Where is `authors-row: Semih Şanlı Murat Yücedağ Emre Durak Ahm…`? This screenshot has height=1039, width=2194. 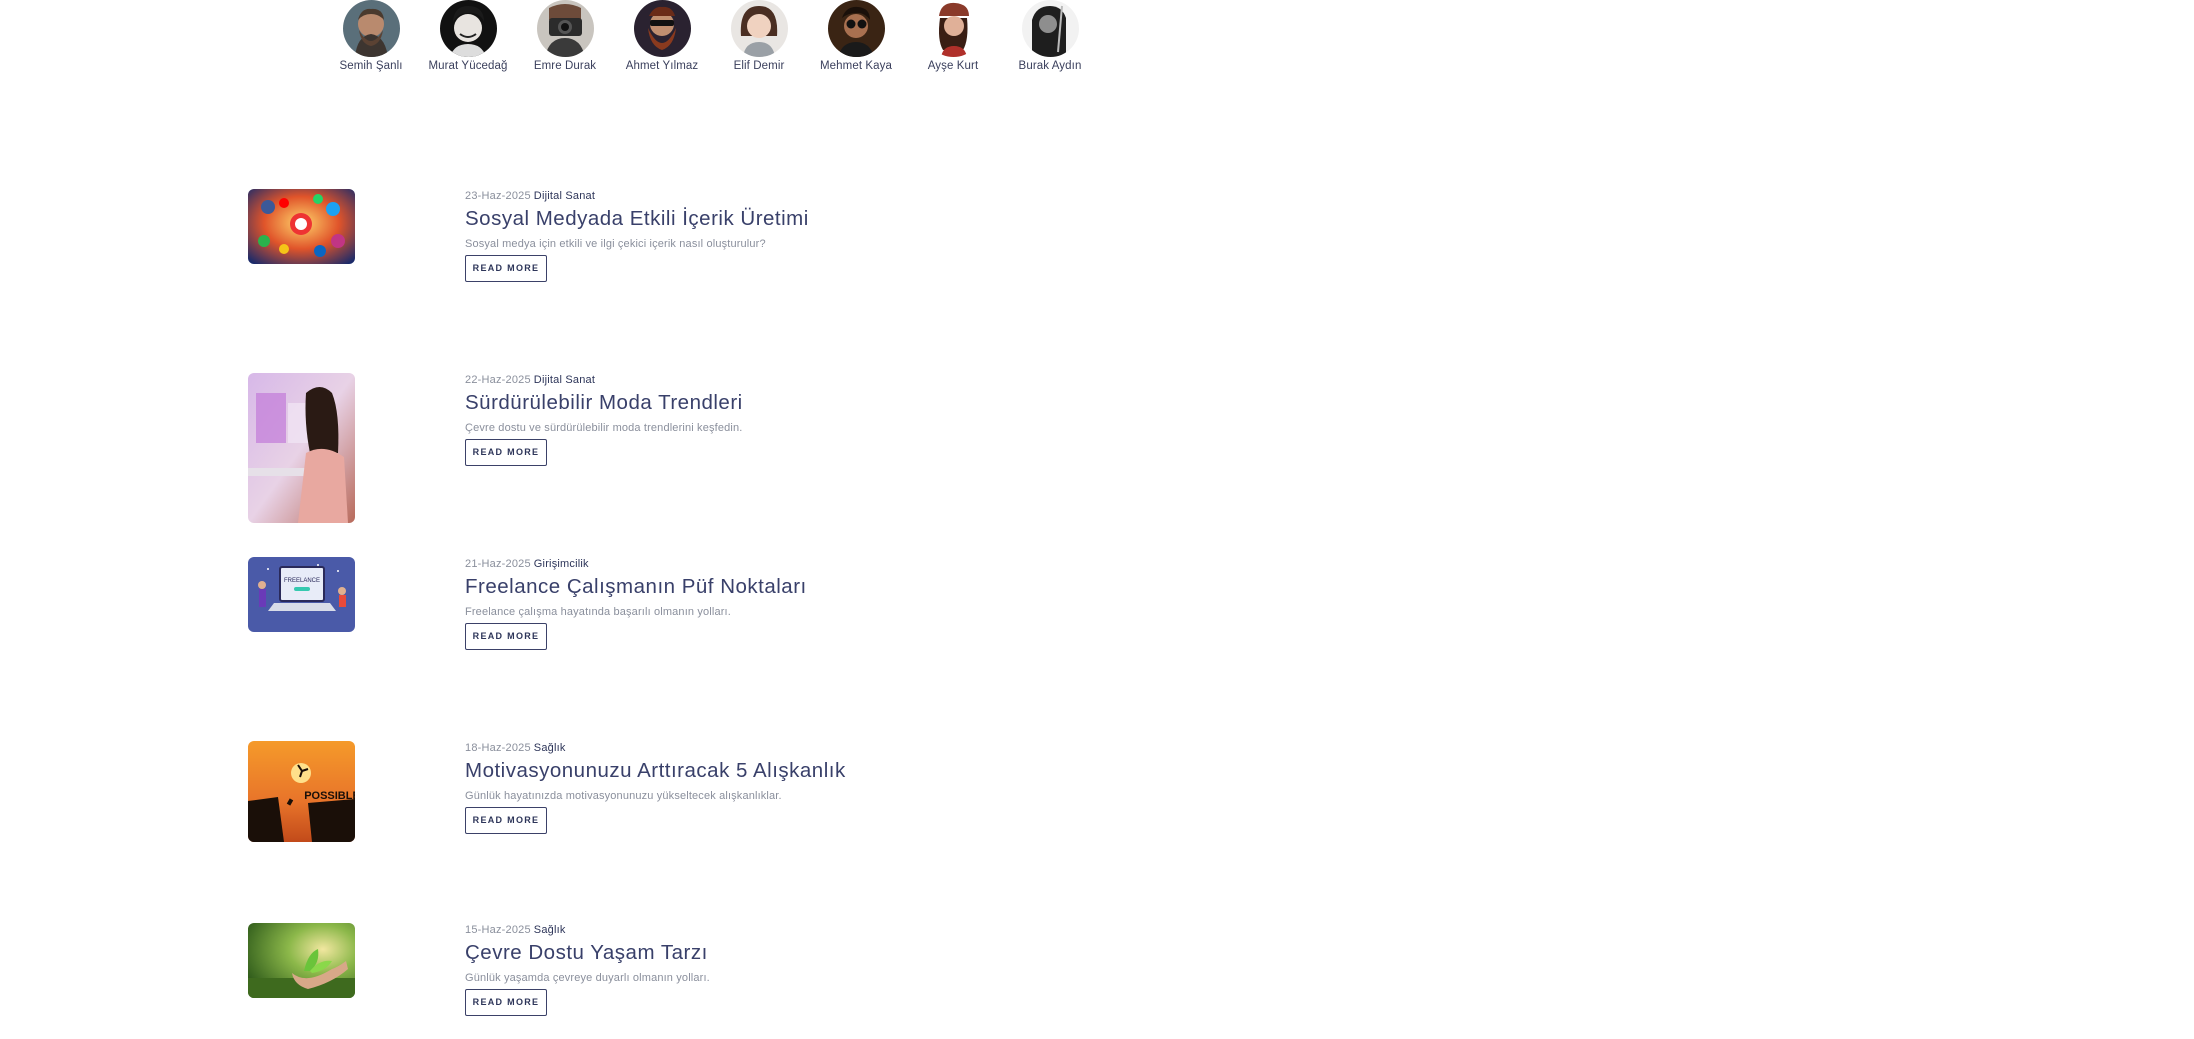 authors-row: Semih Şanlı Murat Yücedağ Emre Durak Ahm… is located at coordinates (776, 40).